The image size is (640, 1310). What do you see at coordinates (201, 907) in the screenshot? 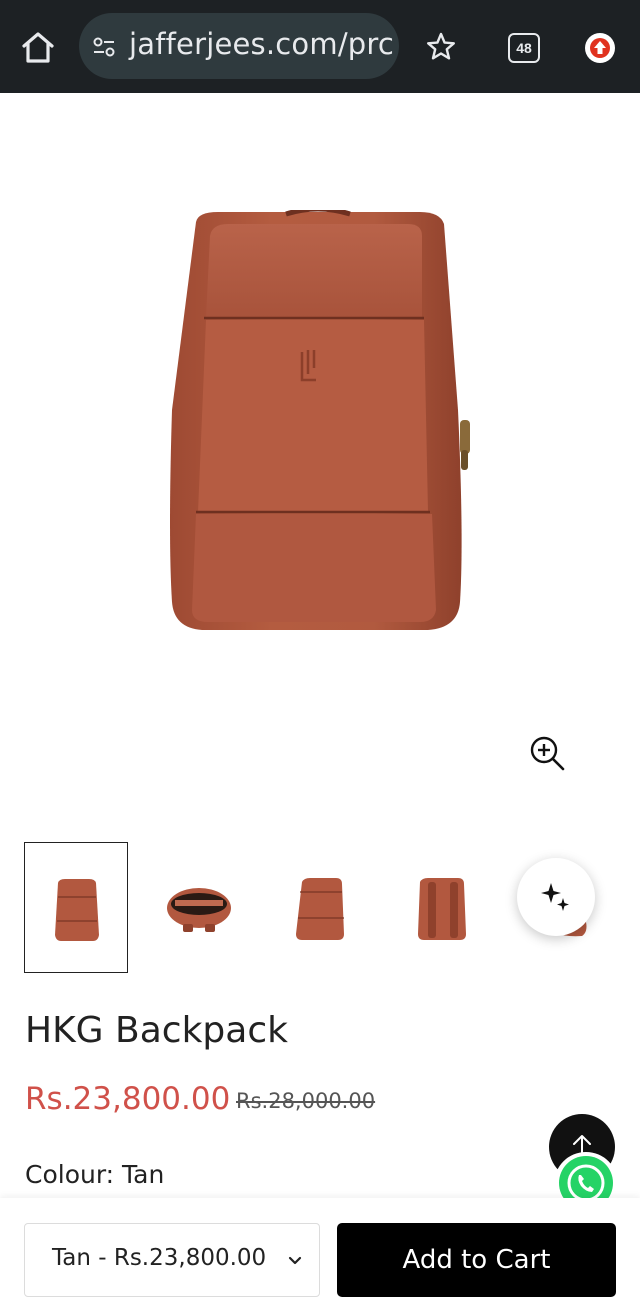
I see `thumbnail-top-open` at bounding box center [201, 907].